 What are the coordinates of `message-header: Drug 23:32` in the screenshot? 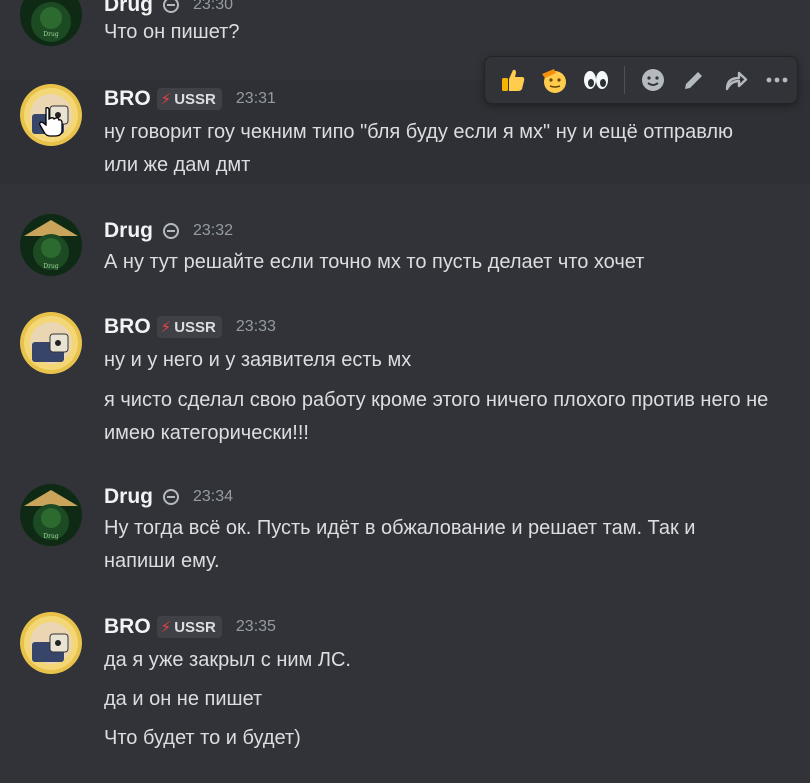 It's located at (168, 231).